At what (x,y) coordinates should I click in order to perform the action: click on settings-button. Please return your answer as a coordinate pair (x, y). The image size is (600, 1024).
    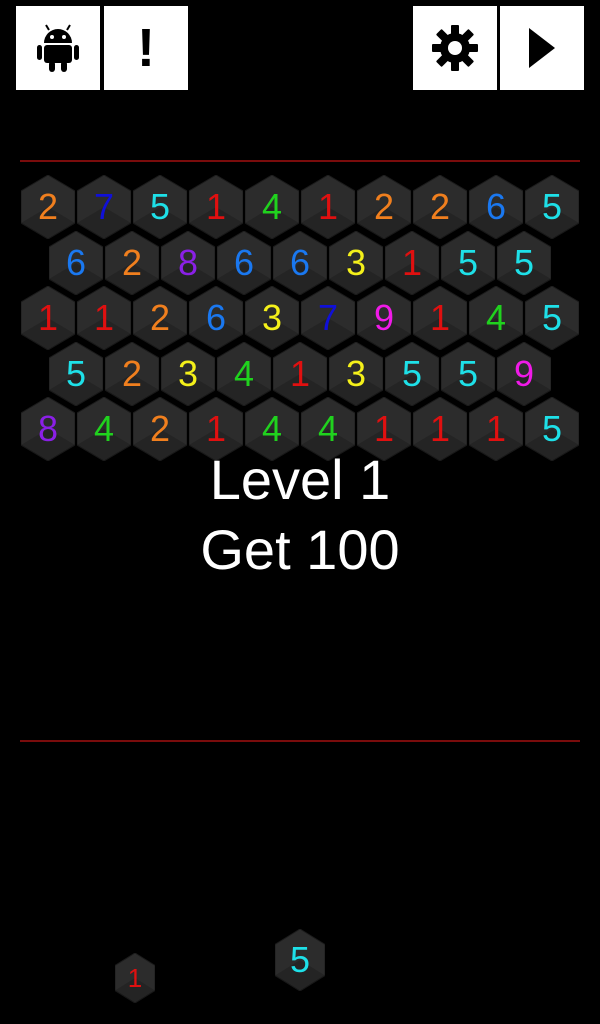
    Looking at the image, I should click on (455, 48).